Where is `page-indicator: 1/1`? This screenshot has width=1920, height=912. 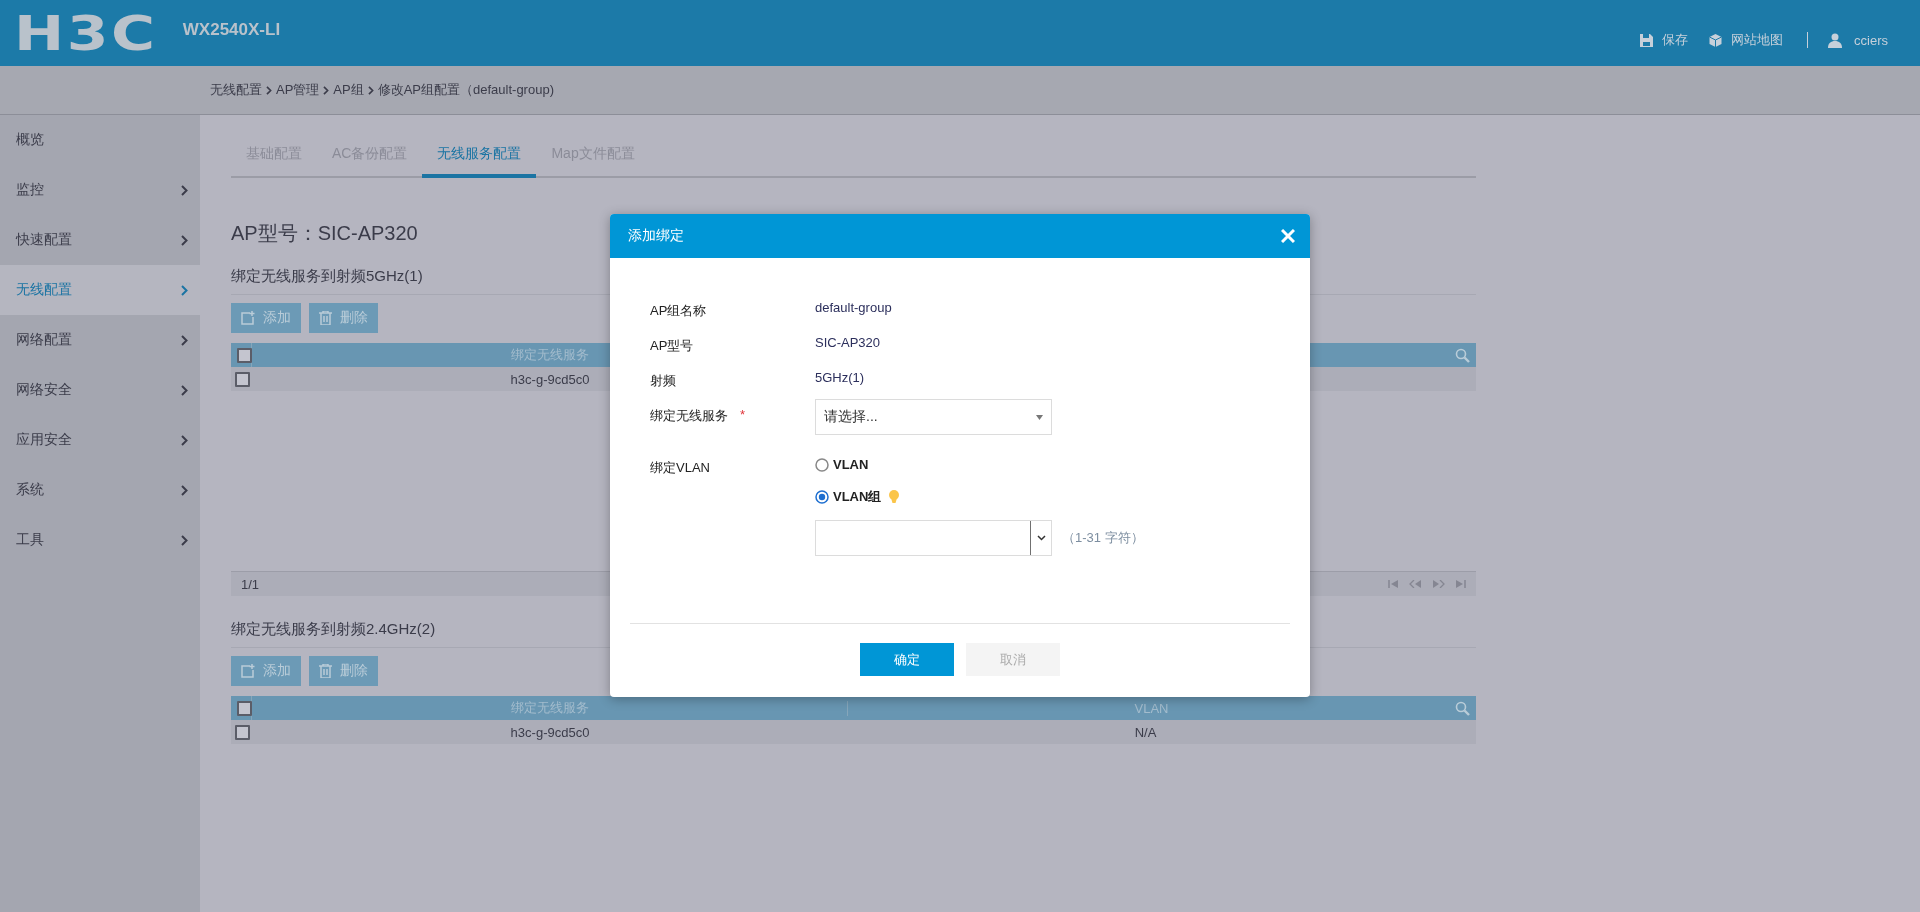
page-indicator: 1/1 is located at coordinates (250, 584).